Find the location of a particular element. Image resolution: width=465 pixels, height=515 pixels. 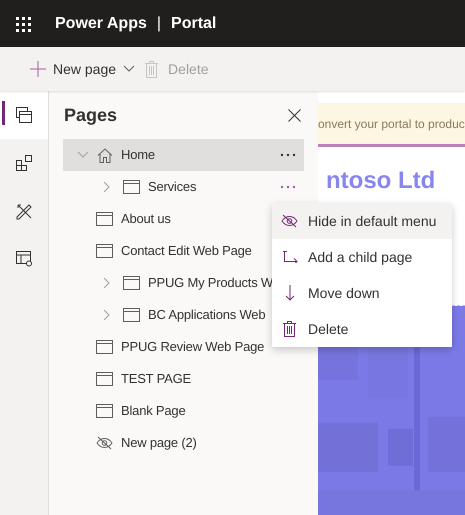

close-icon is located at coordinates (294, 115).